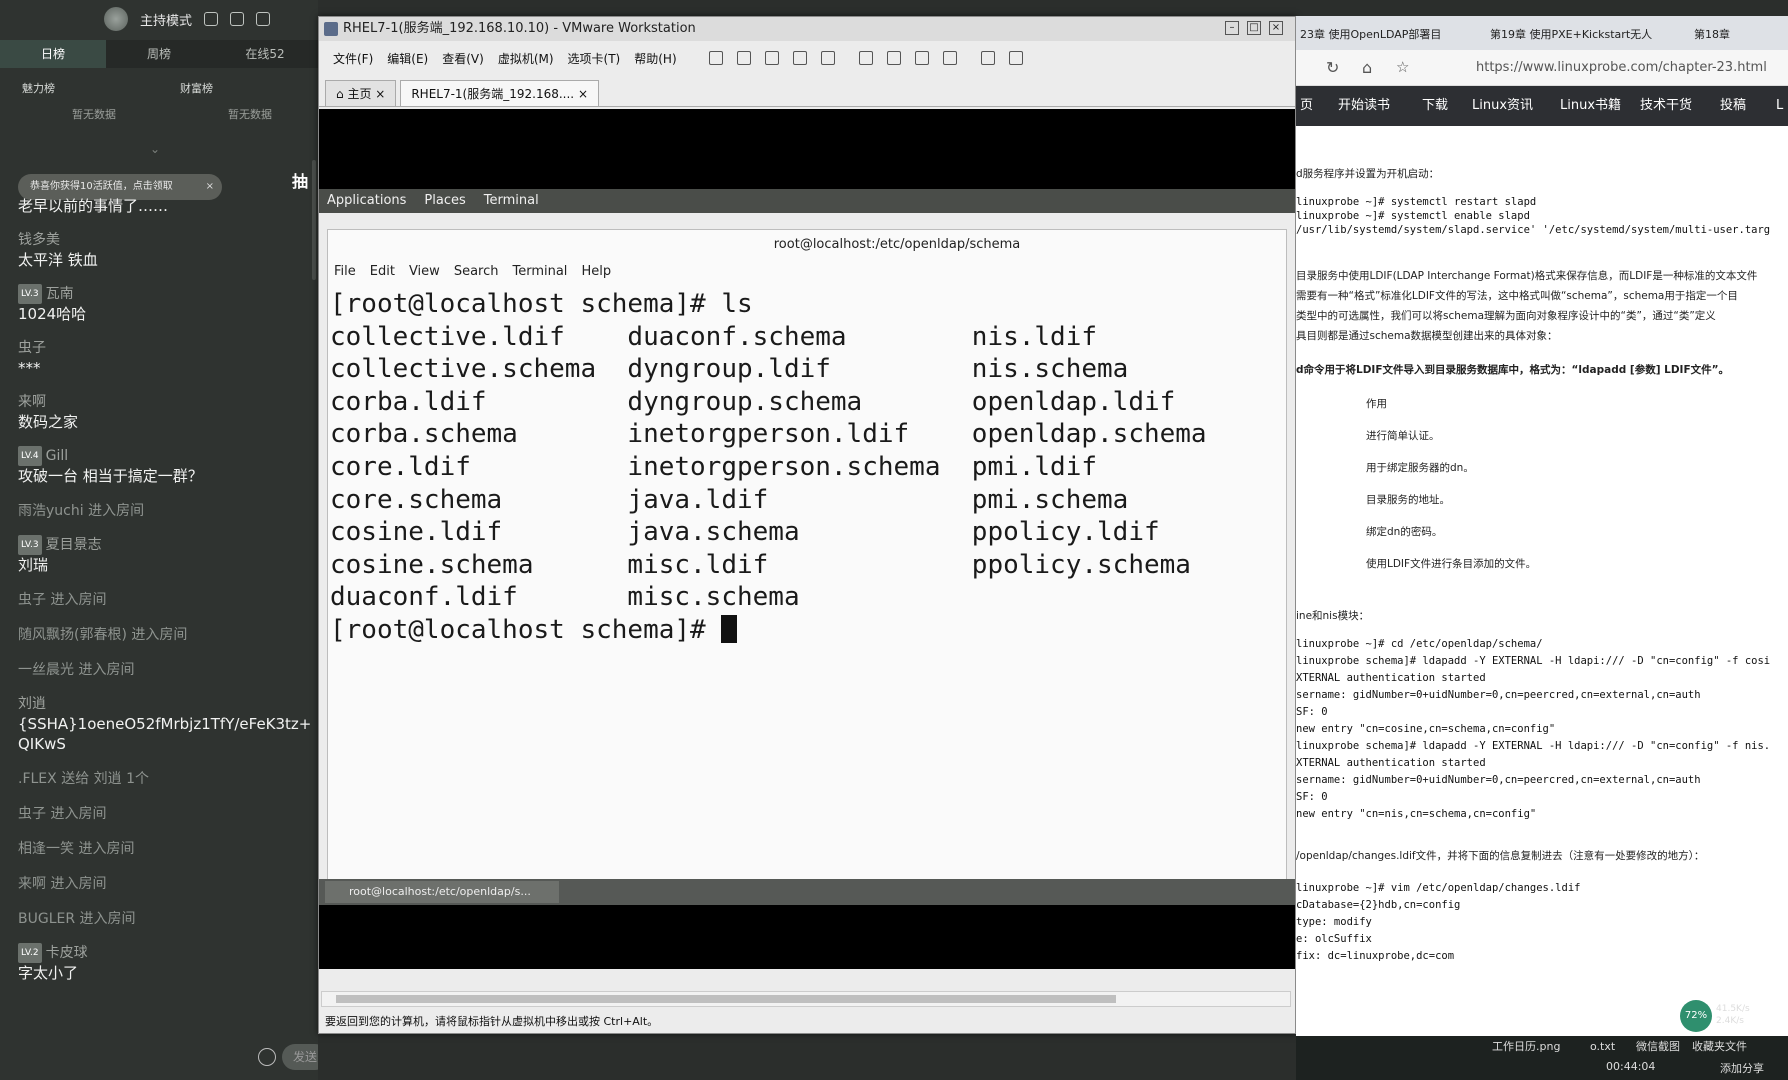 Image resolution: width=1788 pixels, height=1080 pixels. Describe the element at coordinates (53, 54) in the screenshot. I see `tab-daily: 日榜` at that location.